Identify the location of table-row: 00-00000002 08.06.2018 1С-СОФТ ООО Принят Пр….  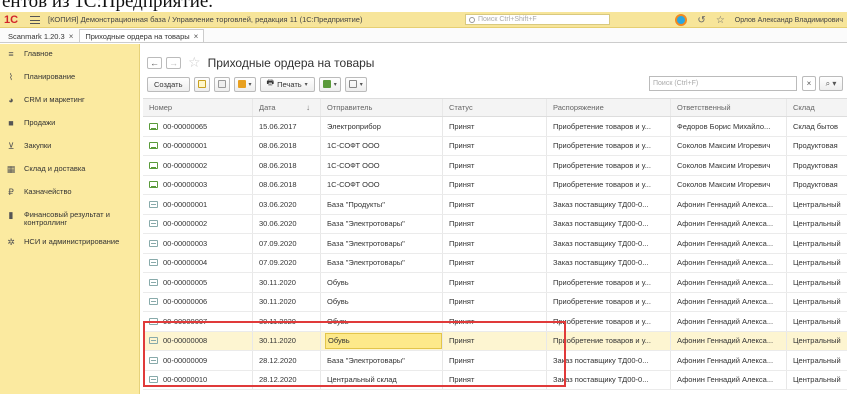
(495, 166).